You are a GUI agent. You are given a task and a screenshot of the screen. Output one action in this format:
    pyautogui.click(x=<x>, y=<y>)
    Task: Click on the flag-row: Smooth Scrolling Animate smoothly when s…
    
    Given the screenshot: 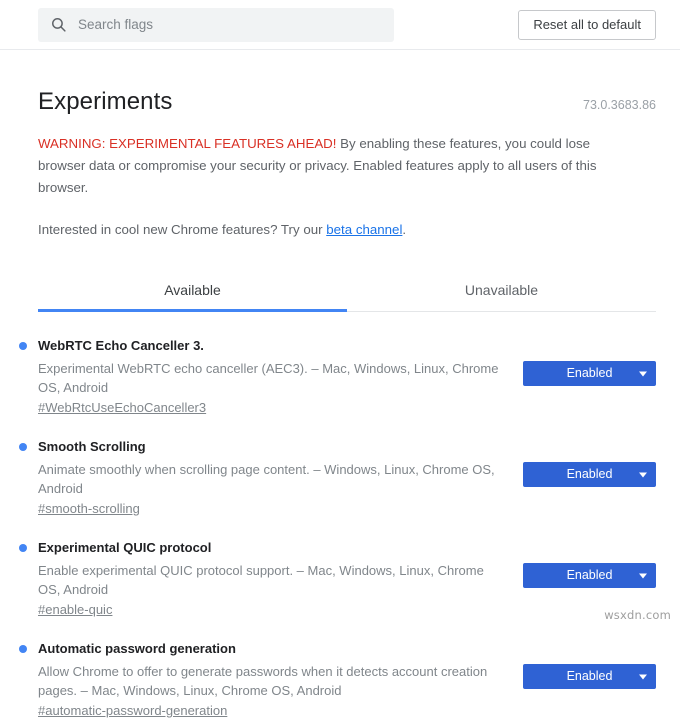 What is the action you would take?
    pyautogui.click(x=337, y=478)
    